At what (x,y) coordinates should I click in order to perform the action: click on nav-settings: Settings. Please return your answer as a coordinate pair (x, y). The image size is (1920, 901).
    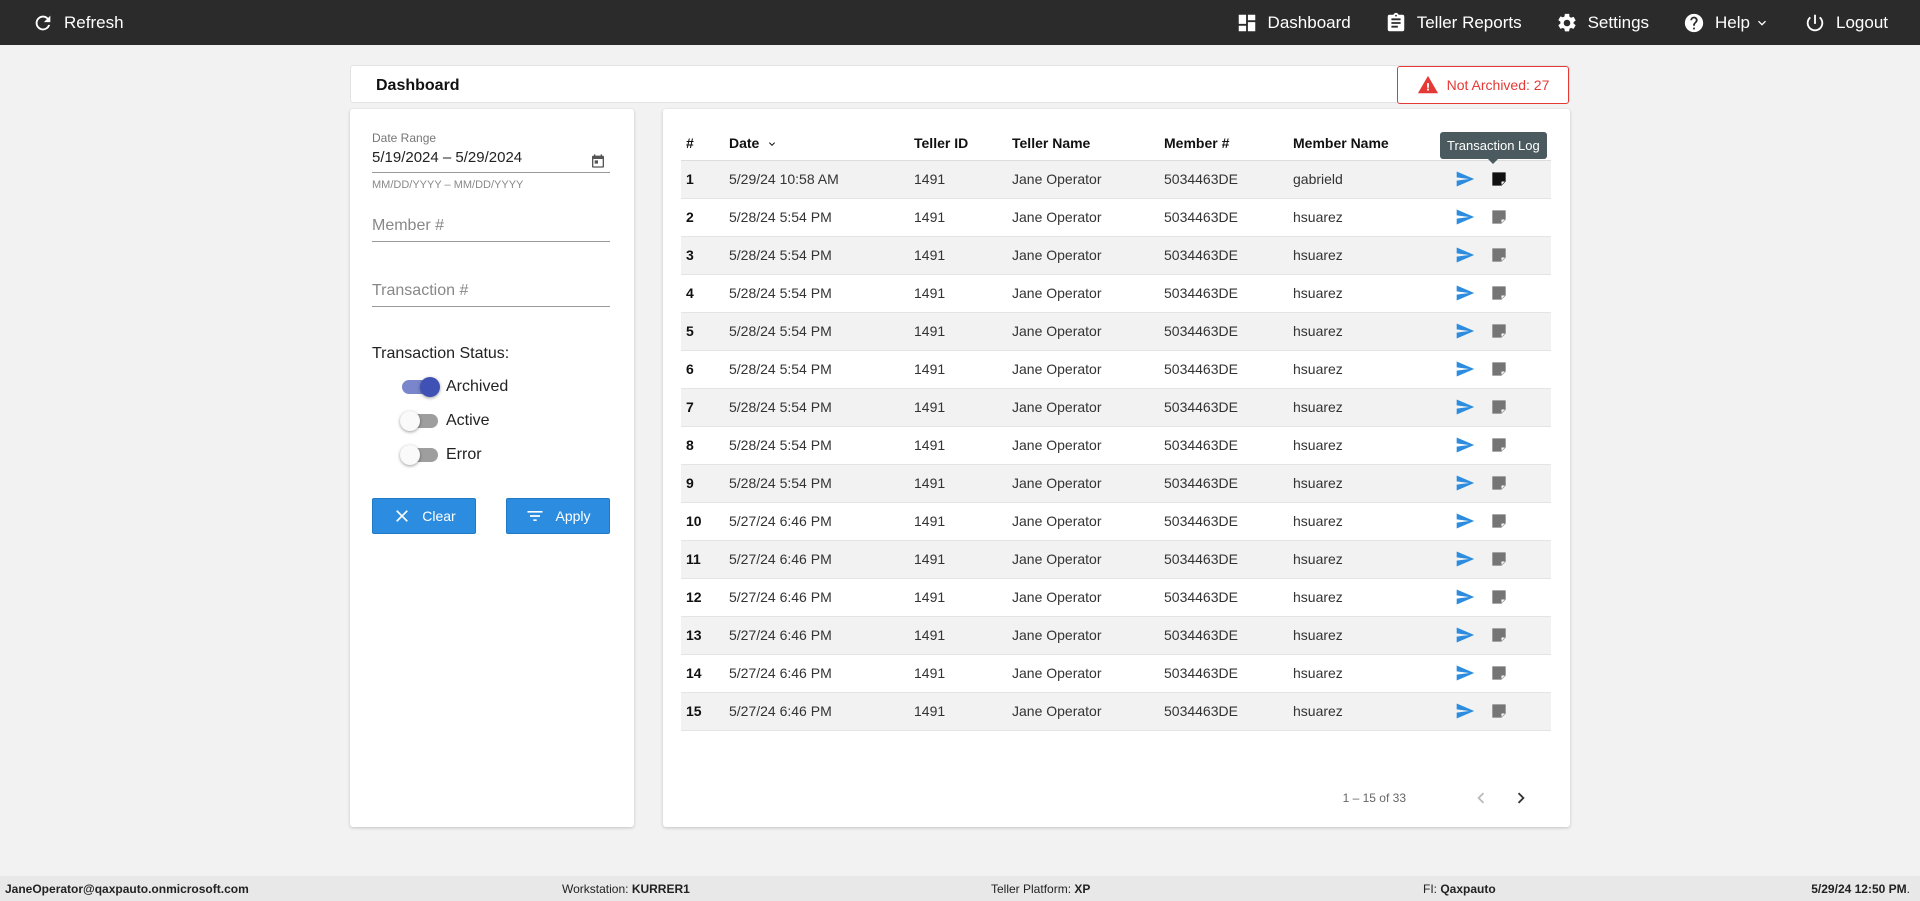
    Looking at the image, I should click on (1602, 22).